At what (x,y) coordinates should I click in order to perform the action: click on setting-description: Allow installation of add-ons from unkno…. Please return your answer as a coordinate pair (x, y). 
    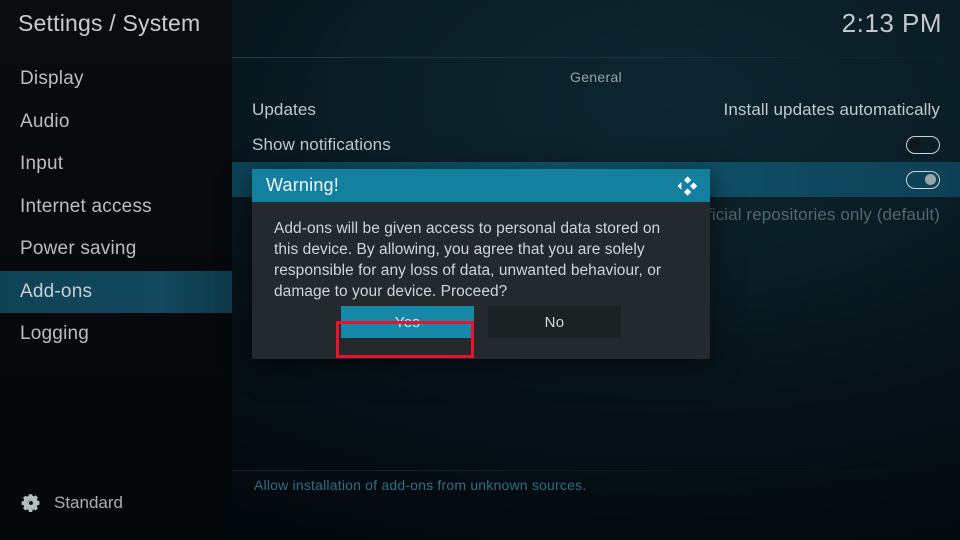
    Looking at the image, I should click on (596, 485).